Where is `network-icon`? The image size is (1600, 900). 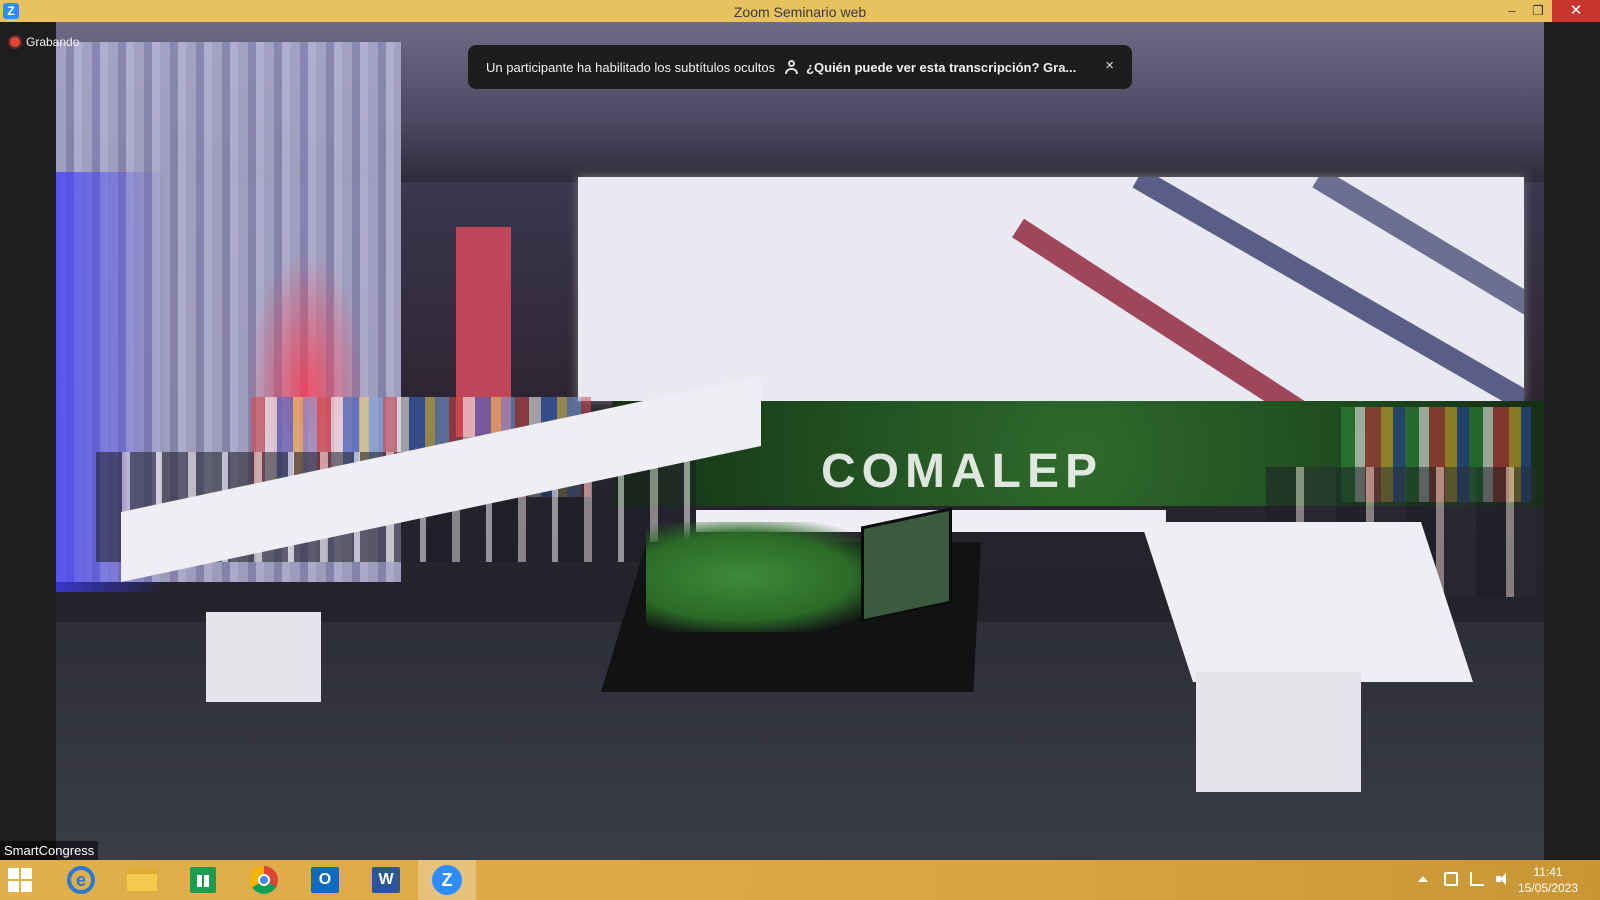
network-icon is located at coordinates (1477, 879).